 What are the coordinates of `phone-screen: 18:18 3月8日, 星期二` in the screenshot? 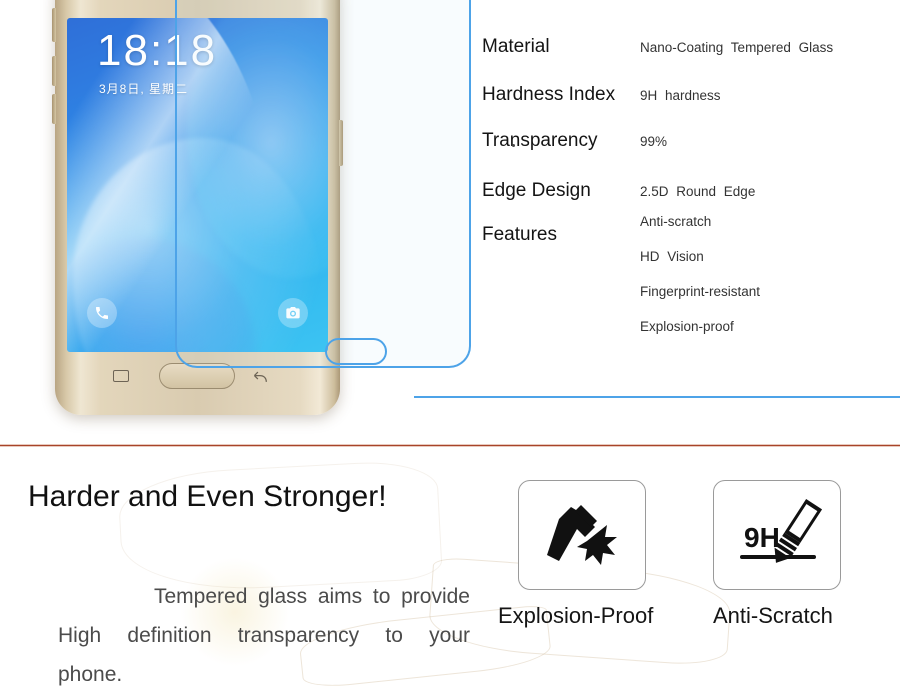 It's located at (197, 185).